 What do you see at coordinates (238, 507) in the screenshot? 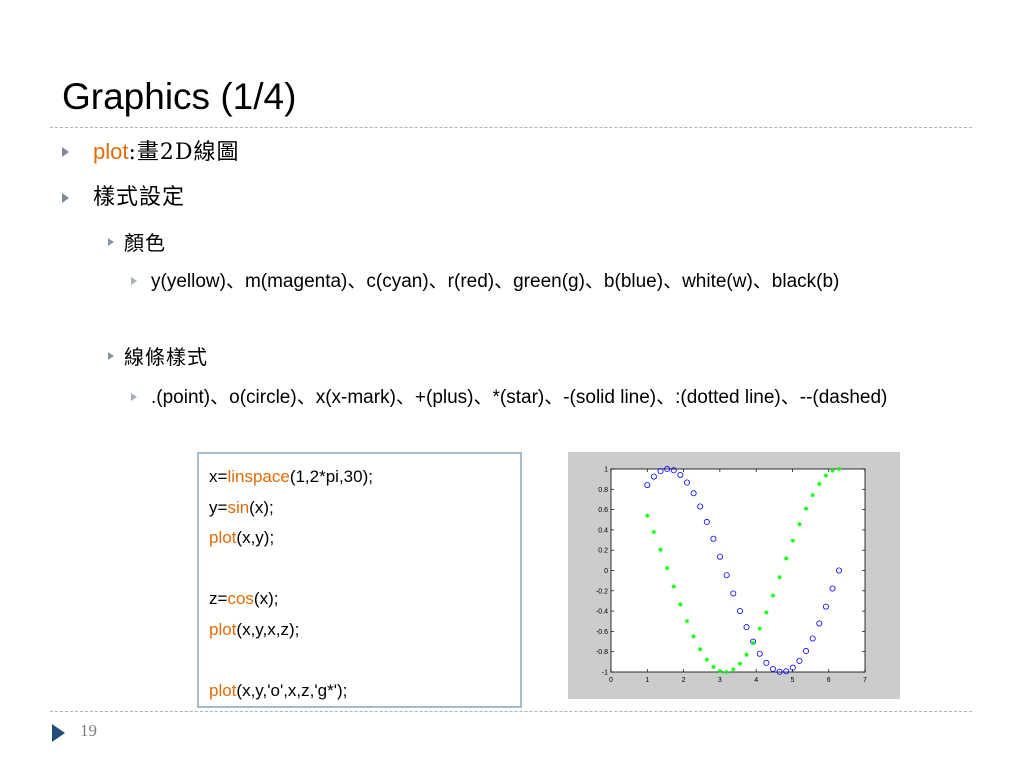
I see `code-function: sin` at bounding box center [238, 507].